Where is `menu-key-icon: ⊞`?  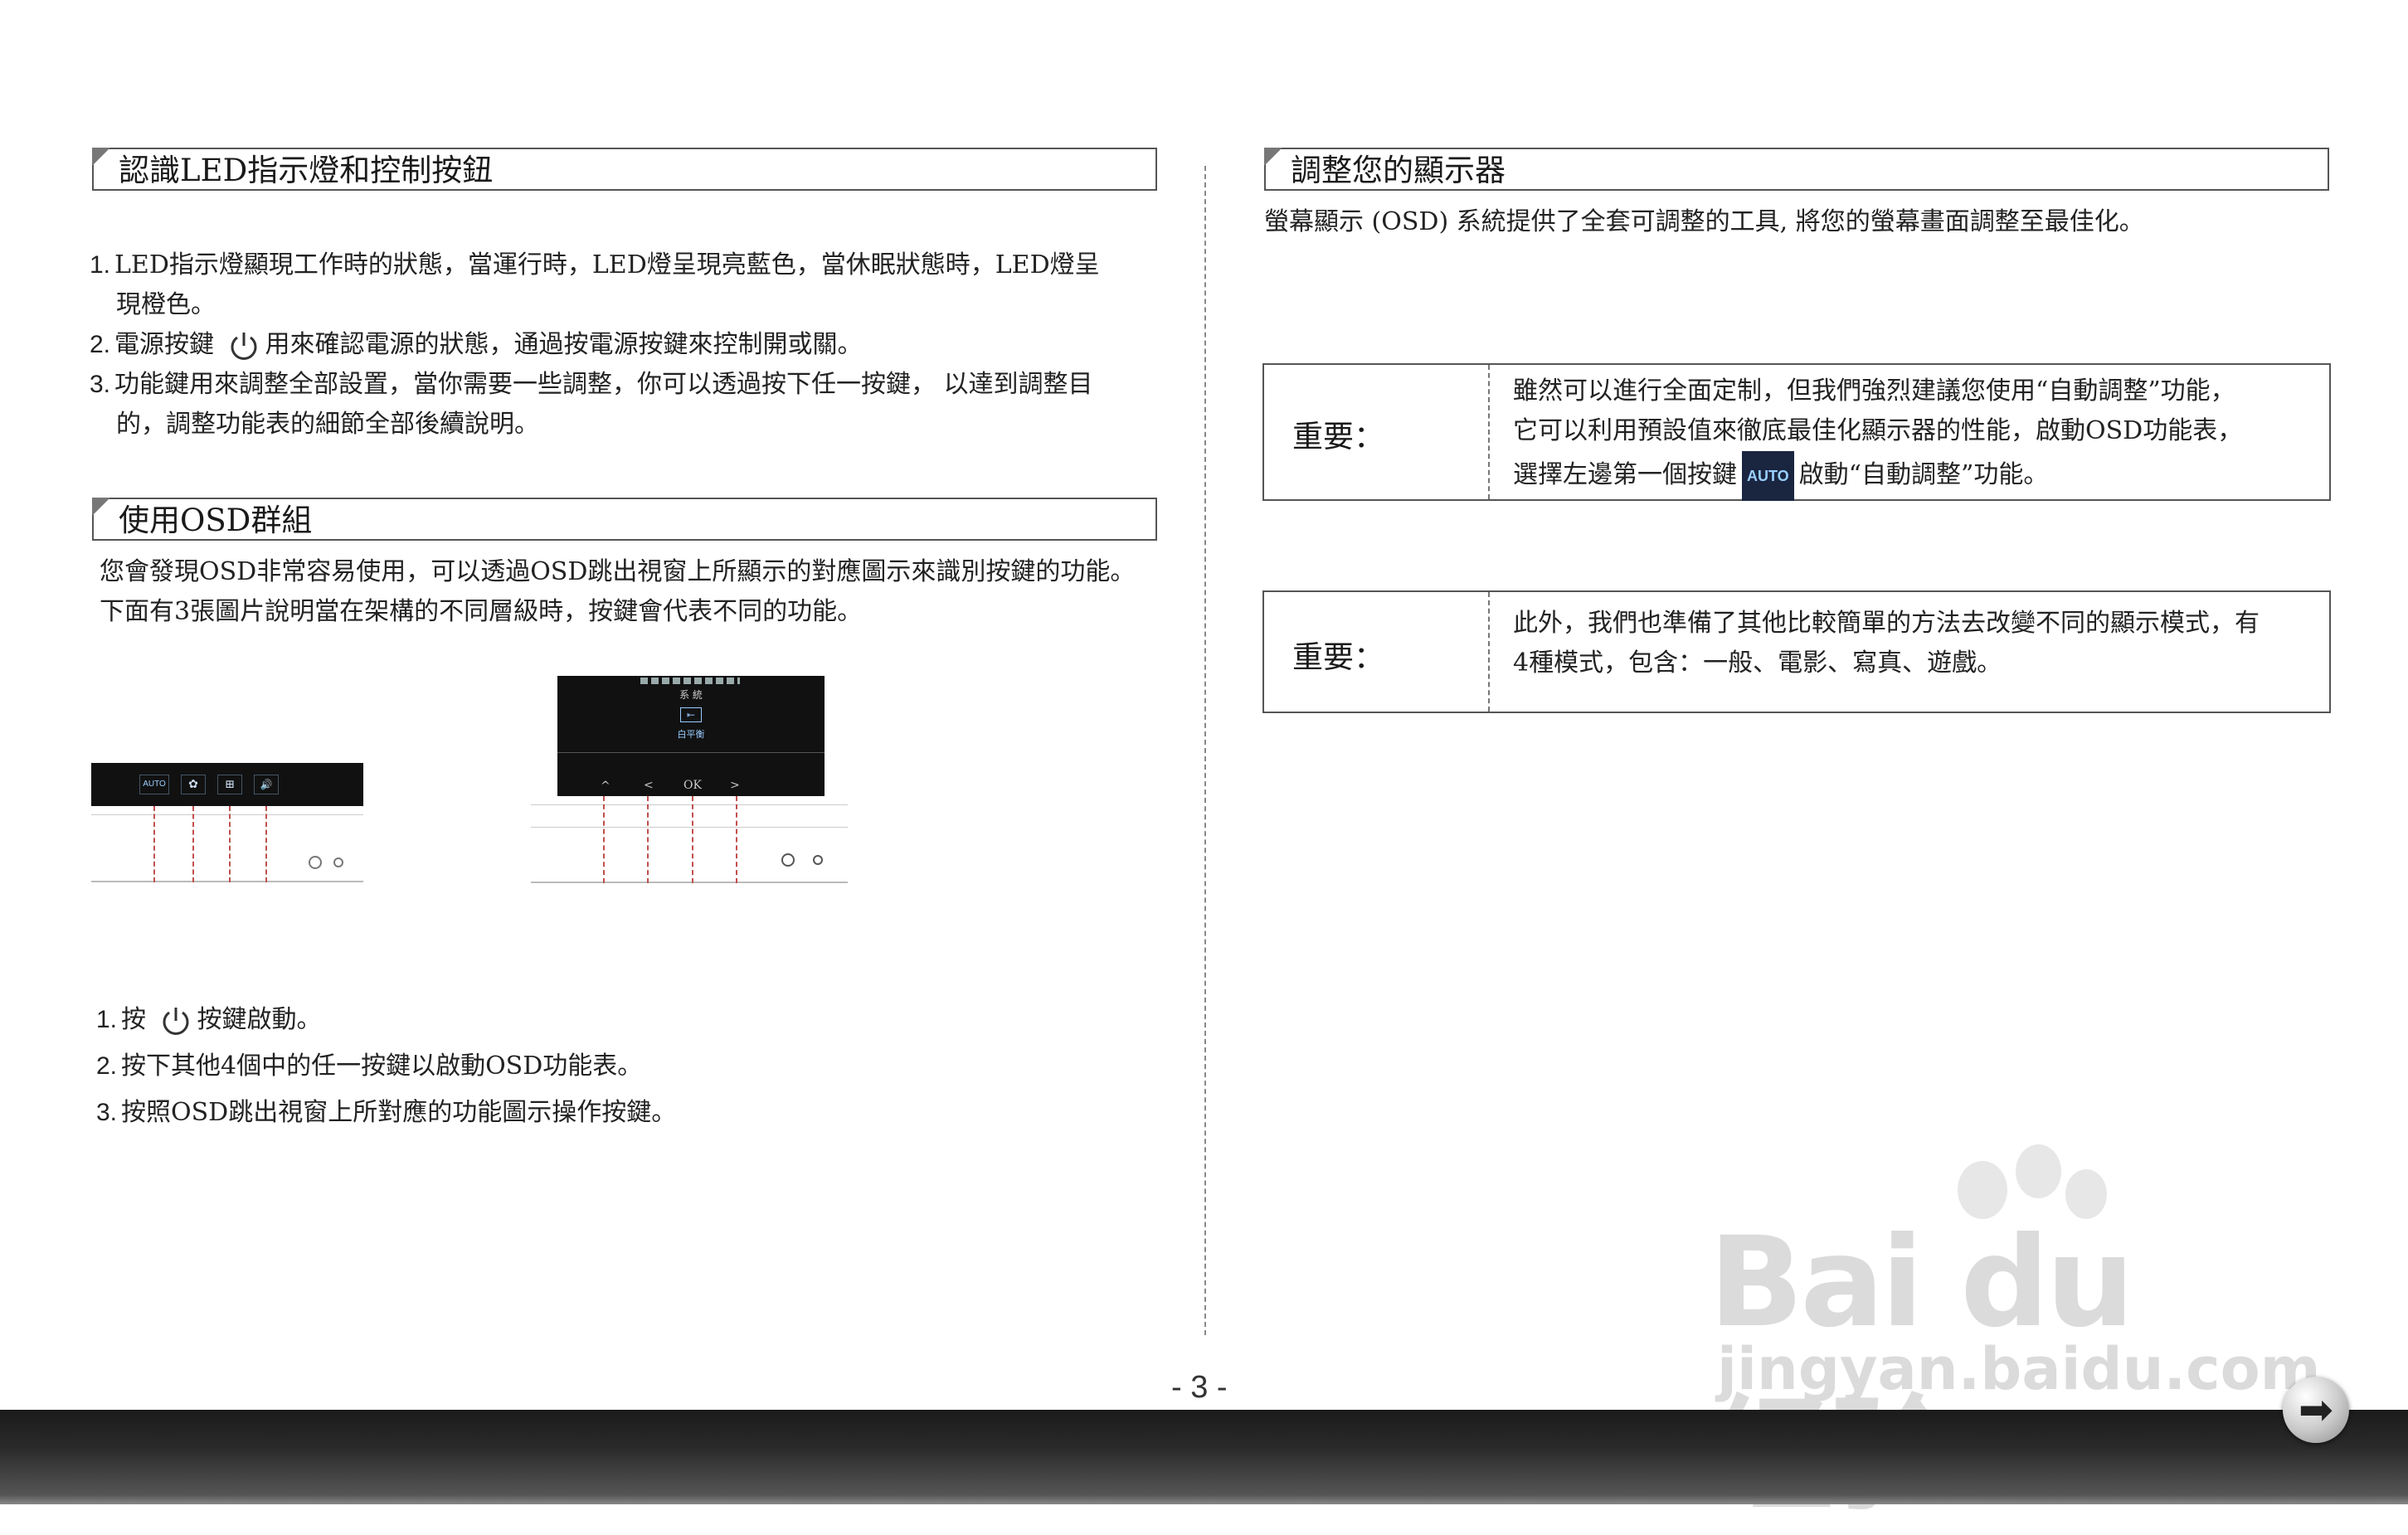
menu-key-icon: ⊞ is located at coordinates (229, 784).